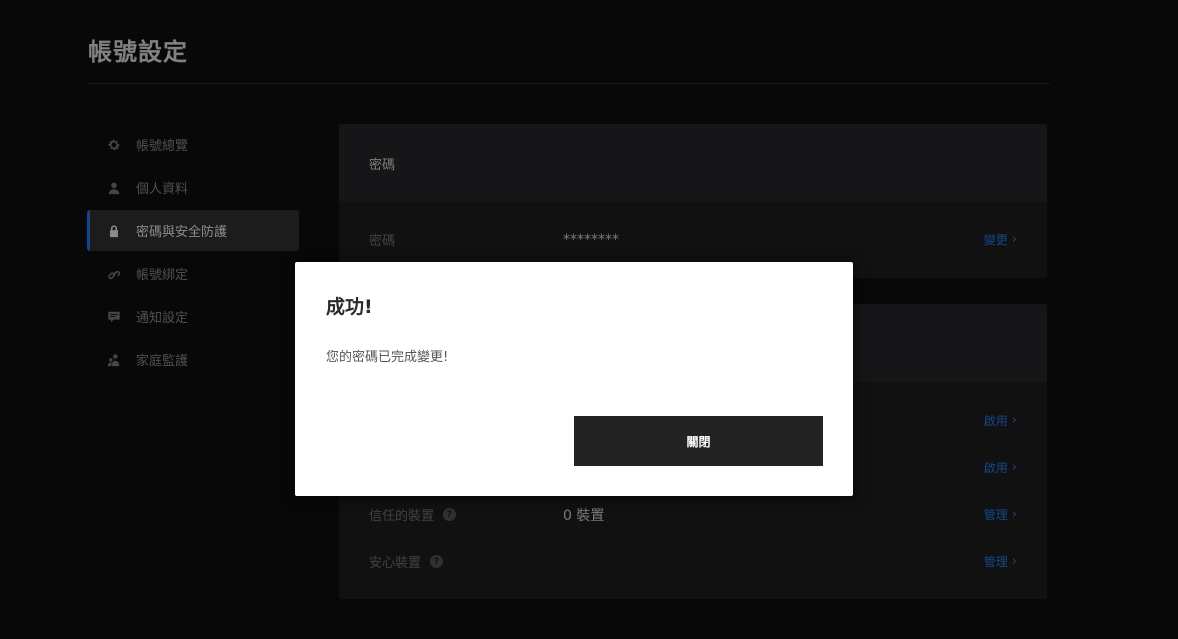 The image size is (1178, 639). Describe the element at coordinates (349, 307) in the screenshot. I see `dialog-title: 成功!` at that location.